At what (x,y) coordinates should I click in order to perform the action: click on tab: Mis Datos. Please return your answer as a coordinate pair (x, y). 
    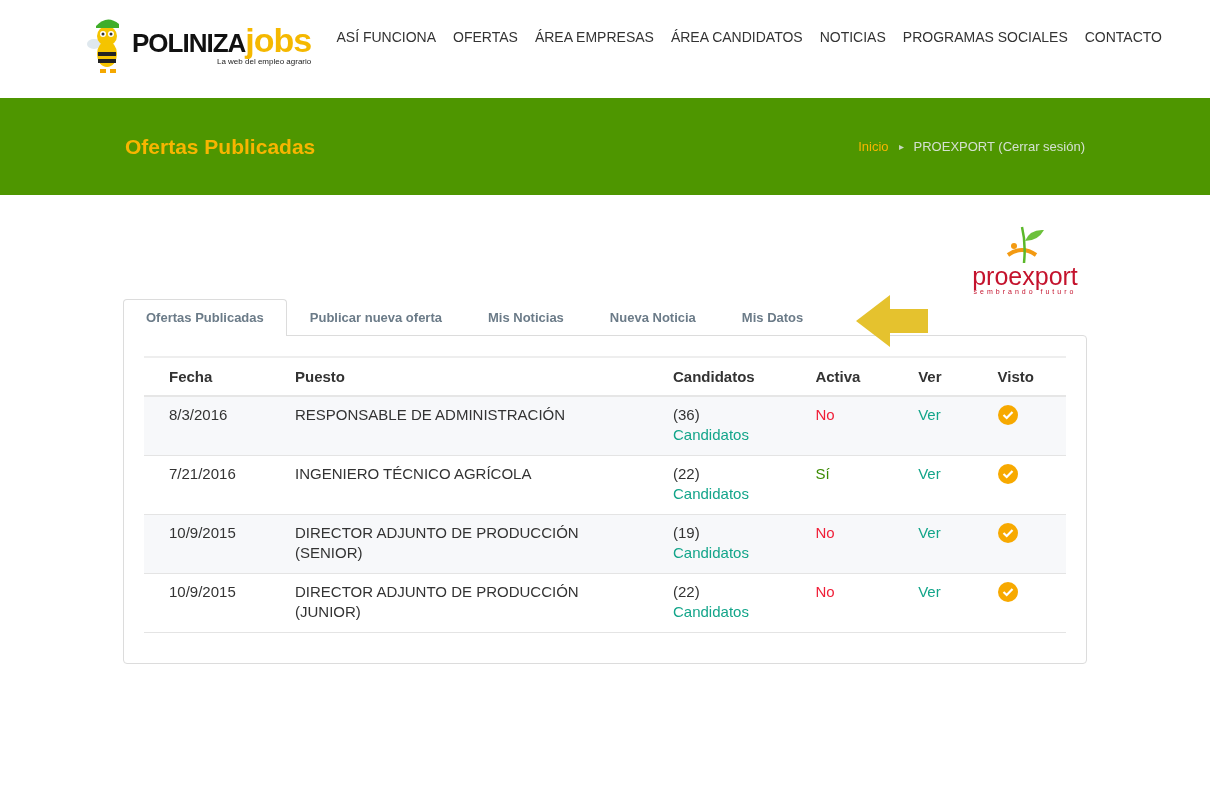
    Looking at the image, I should click on (772, 317).